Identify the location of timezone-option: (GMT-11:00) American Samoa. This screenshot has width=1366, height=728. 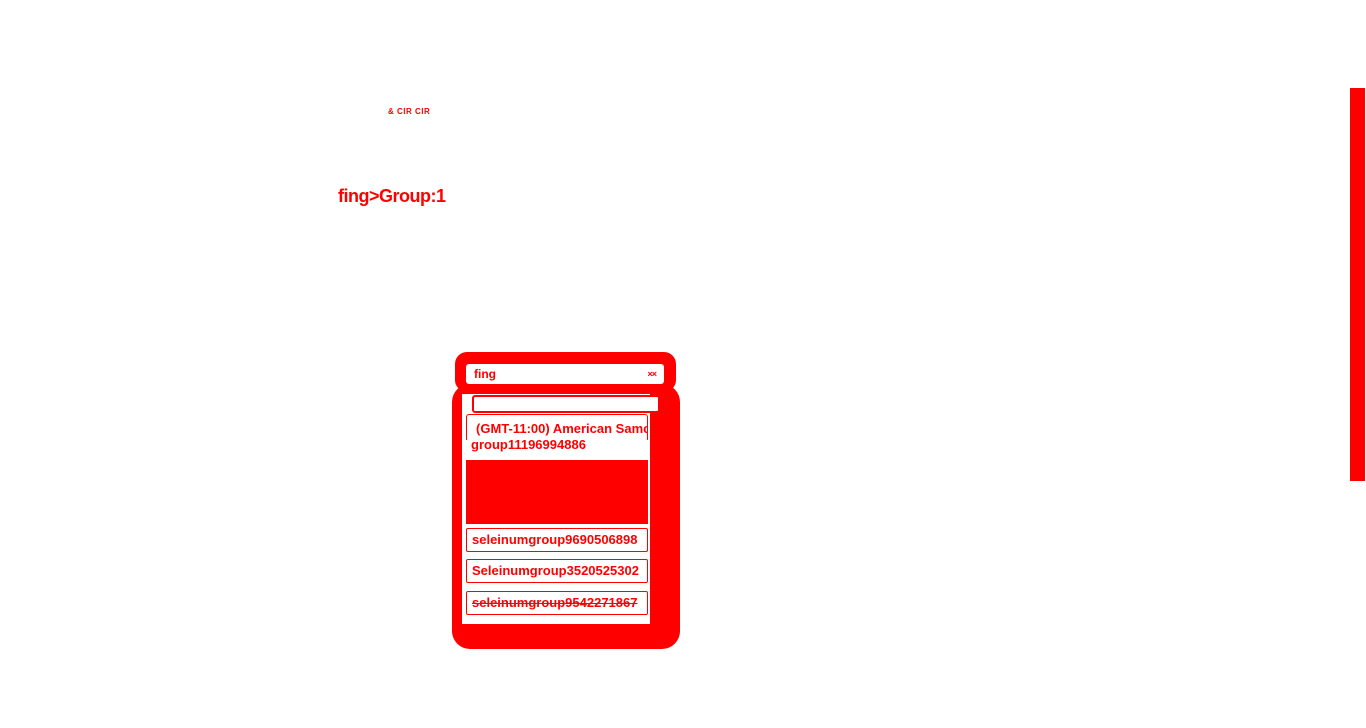
(557, 428).